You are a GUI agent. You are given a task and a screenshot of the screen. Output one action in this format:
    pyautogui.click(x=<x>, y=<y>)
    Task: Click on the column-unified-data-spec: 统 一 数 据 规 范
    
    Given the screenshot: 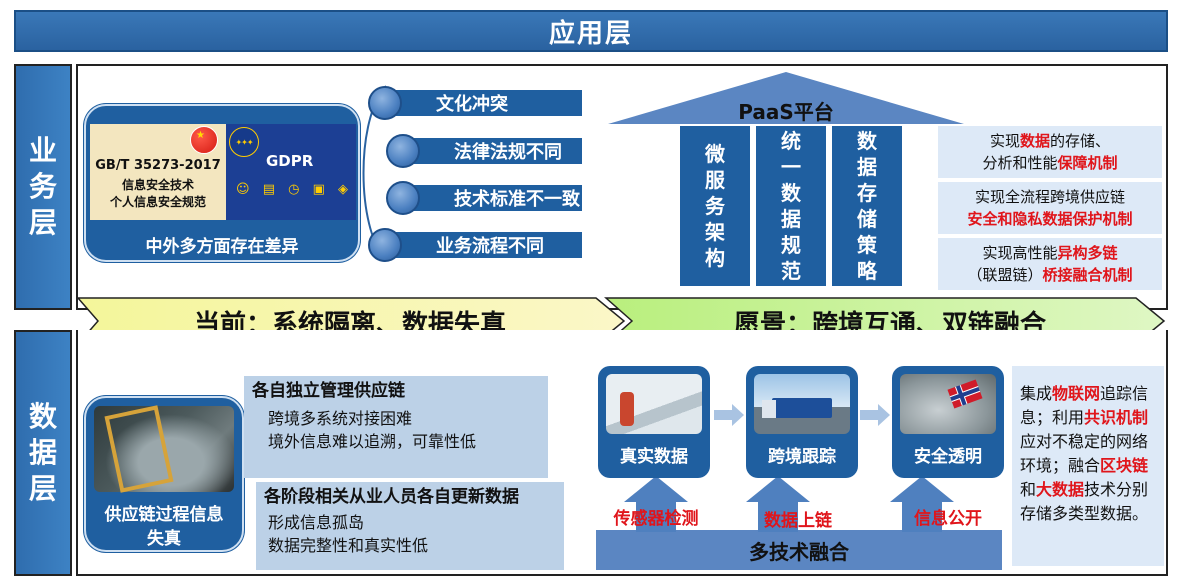 What is the action you would take?
    pyautogui.click(x=791, y=206)
    